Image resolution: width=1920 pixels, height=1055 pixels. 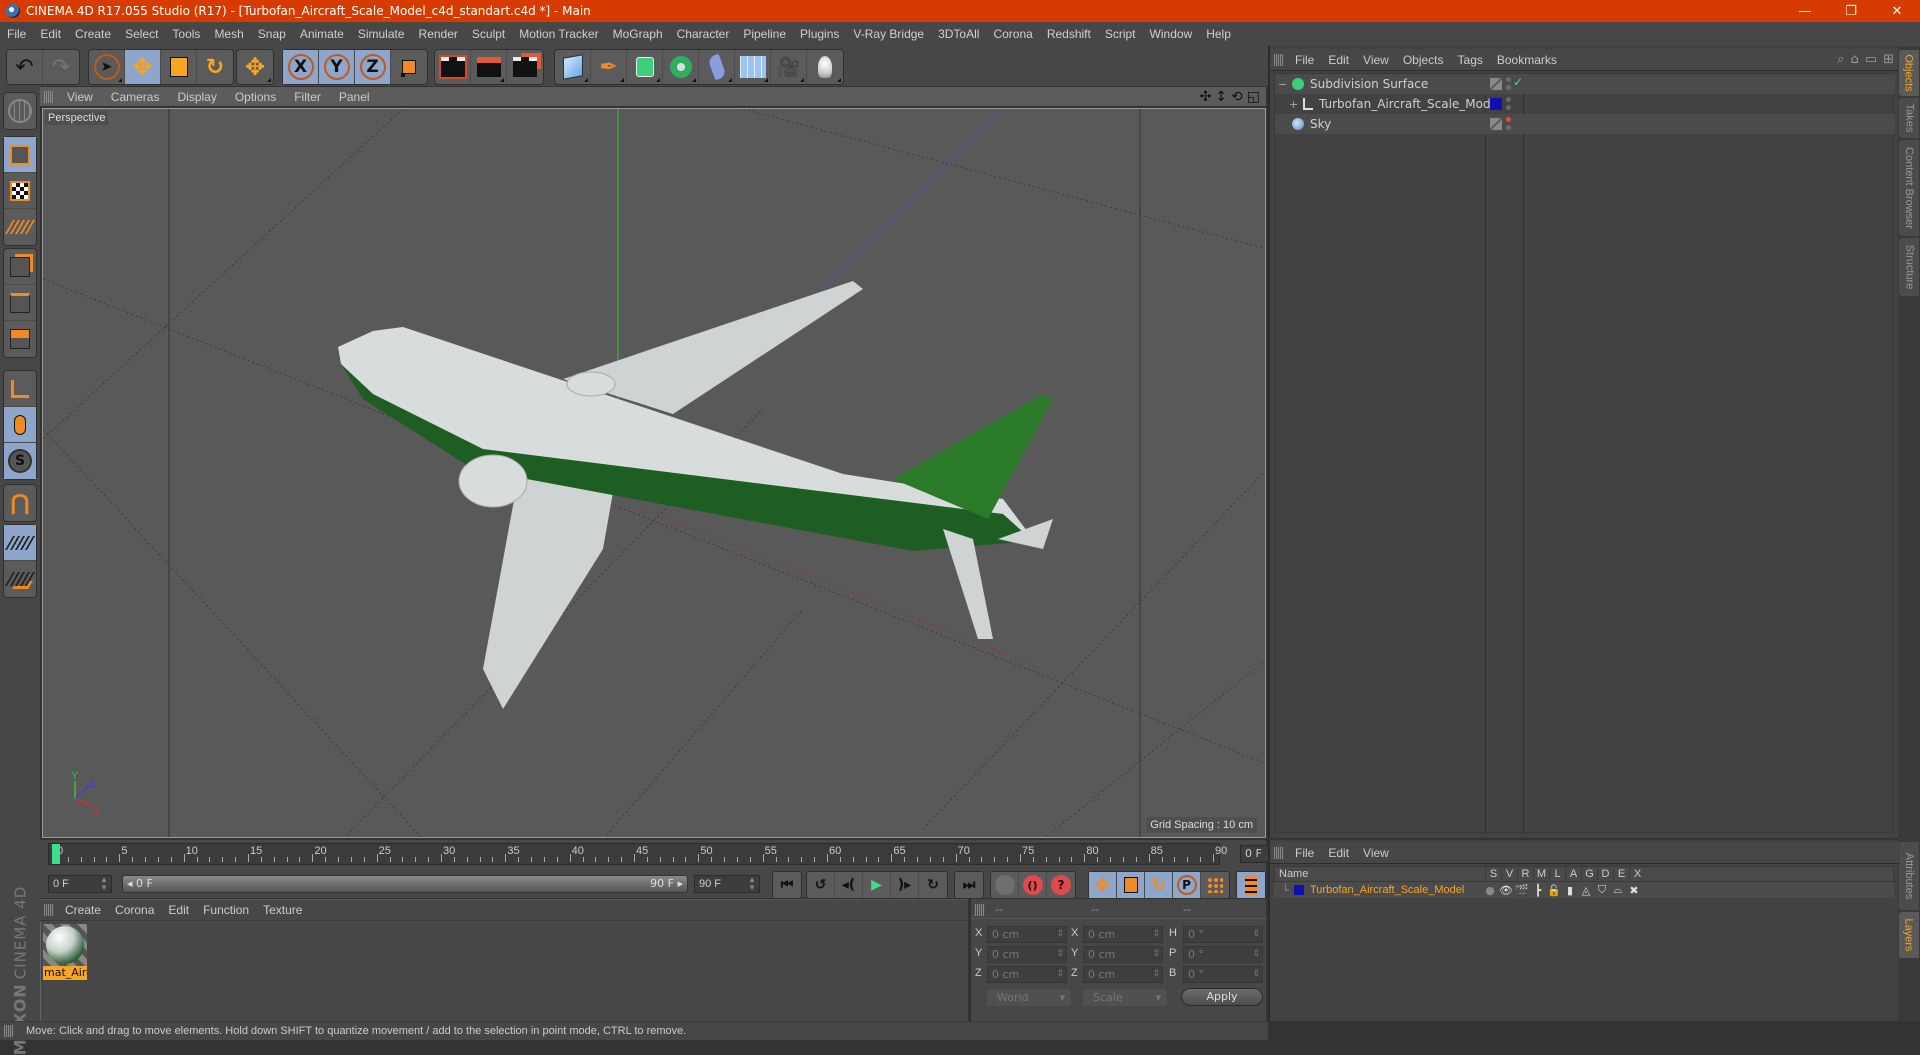 What do you see at coordinates (1222, 997) in the screenshot?
I see `apply-button: Apply` at bounding box center [1222, 997].